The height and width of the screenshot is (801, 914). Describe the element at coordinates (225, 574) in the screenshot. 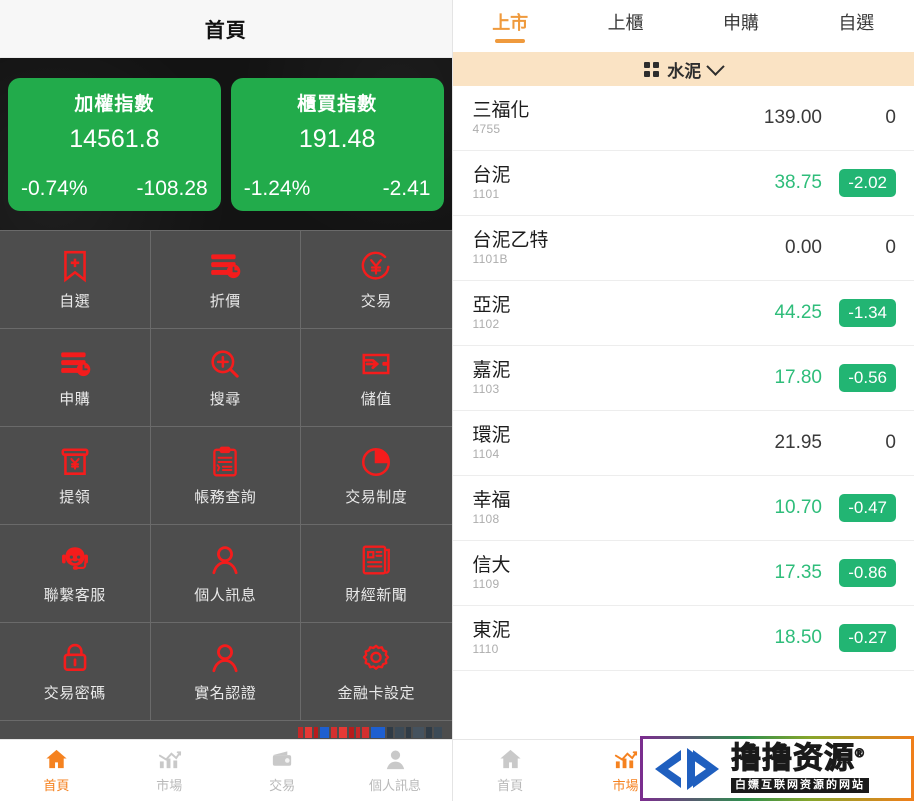

I see `menu-item-profile: 個人訊息` at that location.